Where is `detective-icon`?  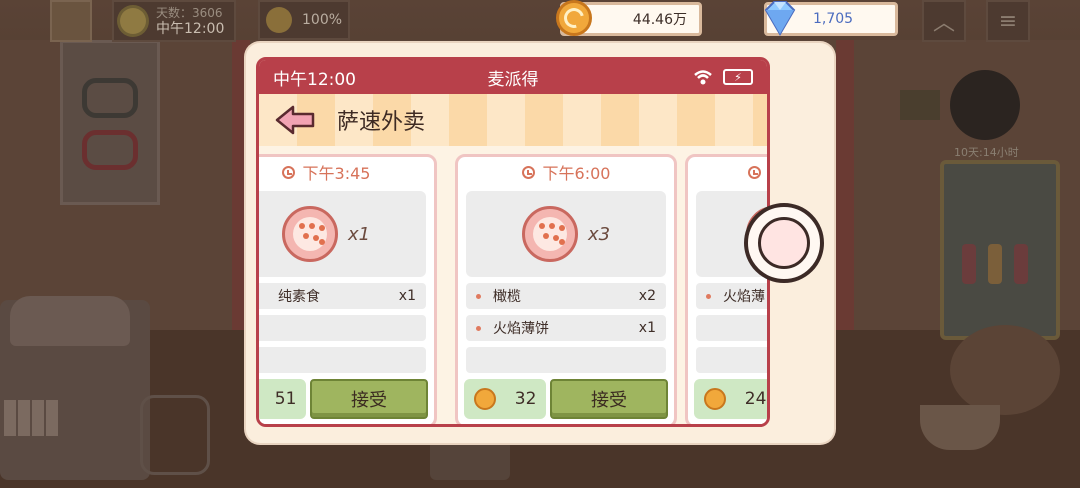 detective-icon is located at coordinates (985, 105).